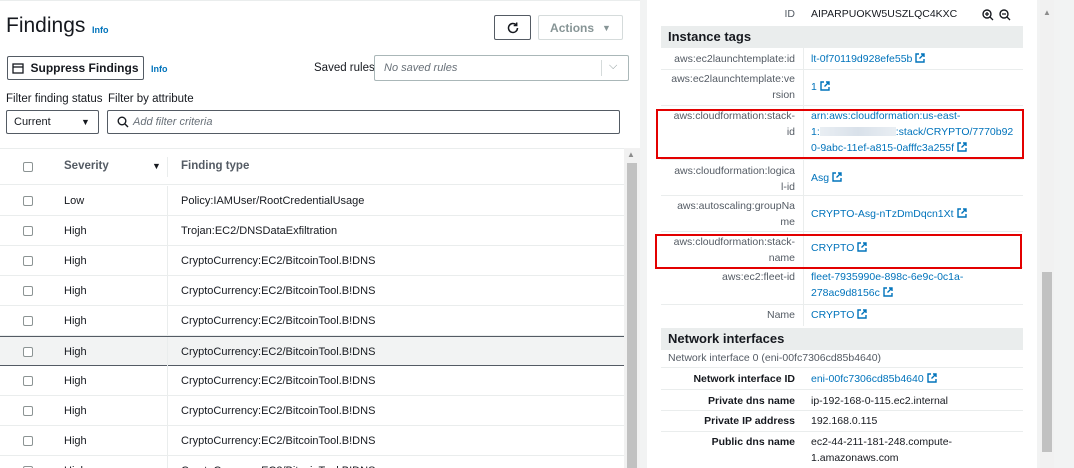  Describe the element at coordinates (954, 132) in the screenshot. I see `stack-id-line: :stack/CRYPTO/7770b92` at that location.